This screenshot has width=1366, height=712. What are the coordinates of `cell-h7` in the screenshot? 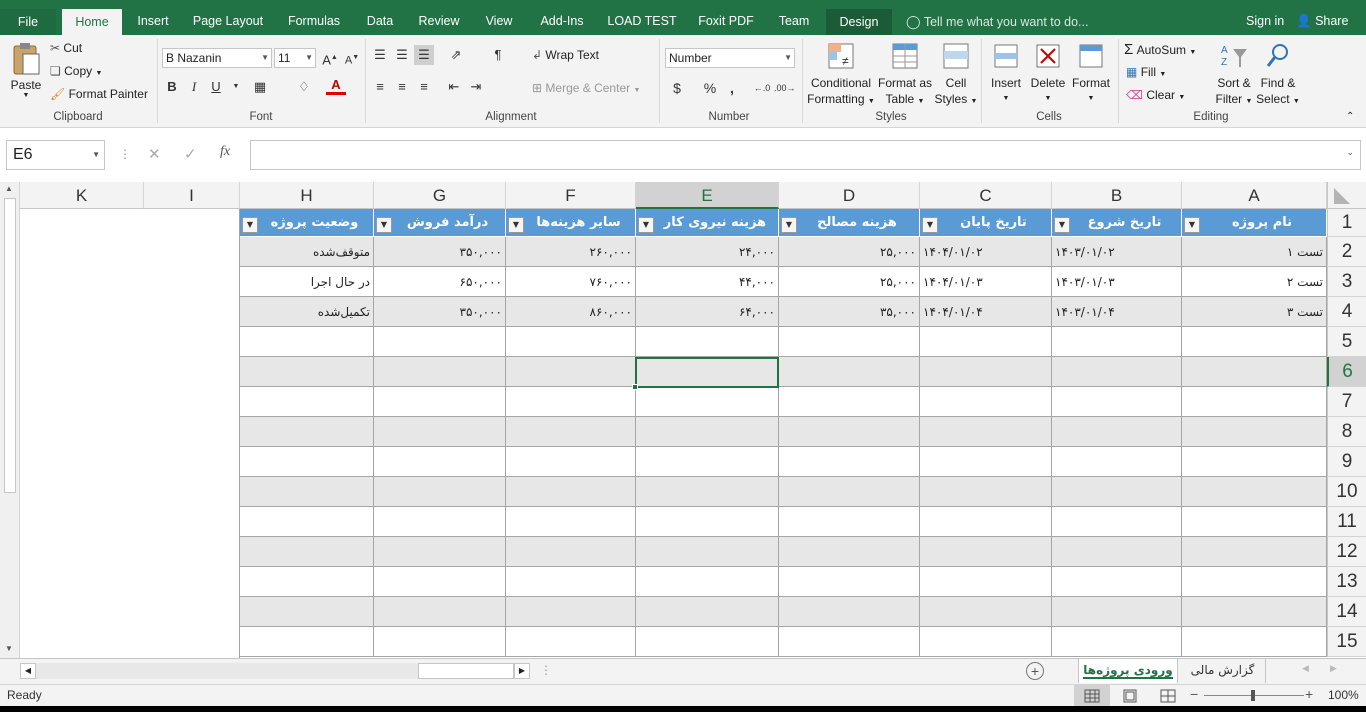 It's located at (307, 402).